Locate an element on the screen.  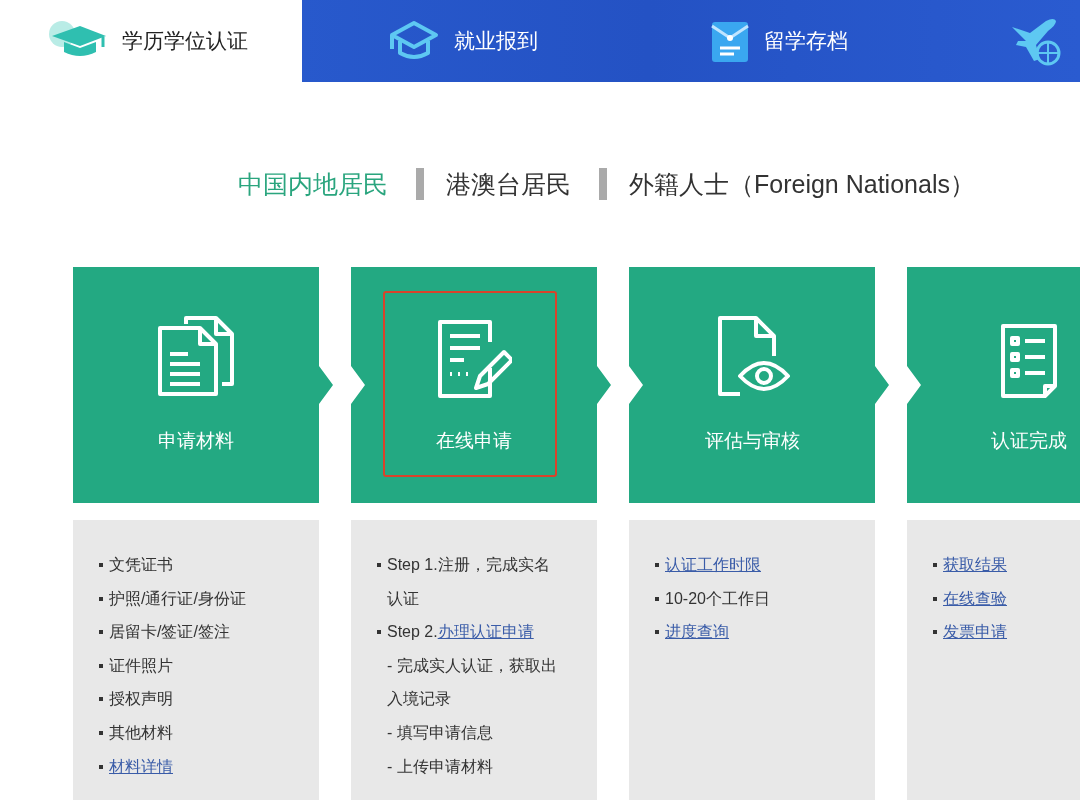
list-text: 10-20个工作日 is located at coordinates (717, 598).